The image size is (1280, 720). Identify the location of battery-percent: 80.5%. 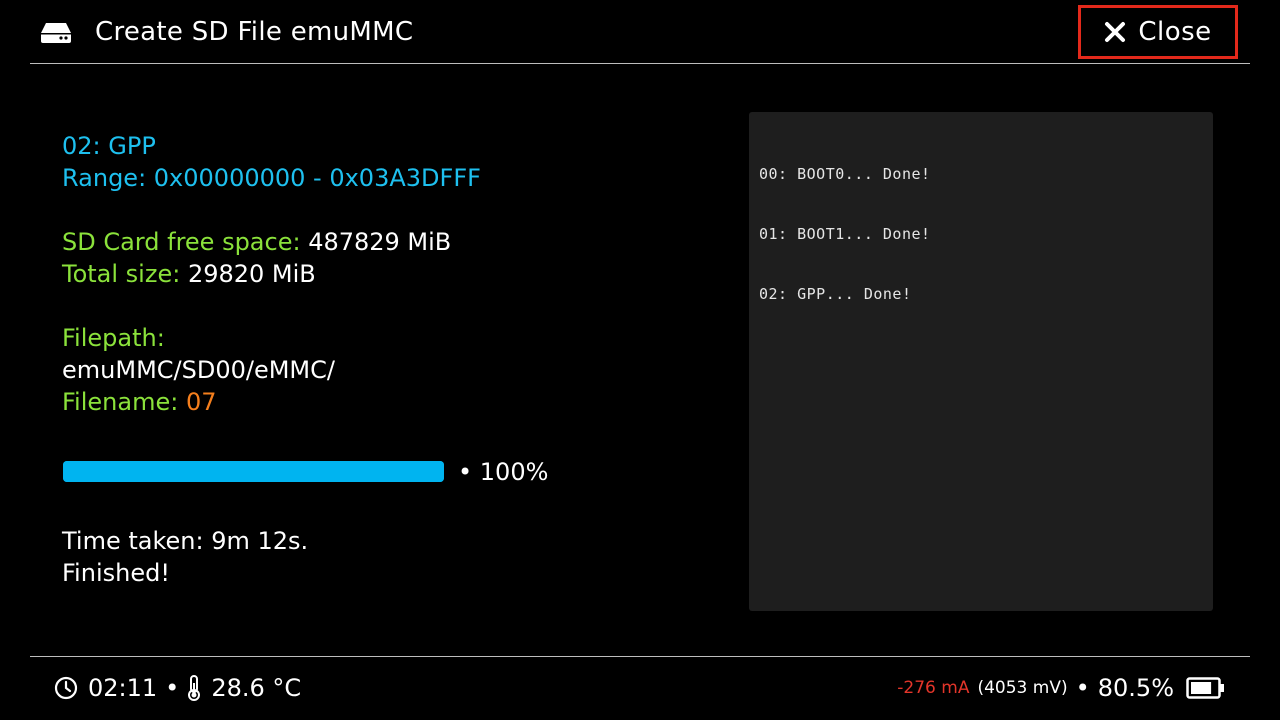
(1135, 688).